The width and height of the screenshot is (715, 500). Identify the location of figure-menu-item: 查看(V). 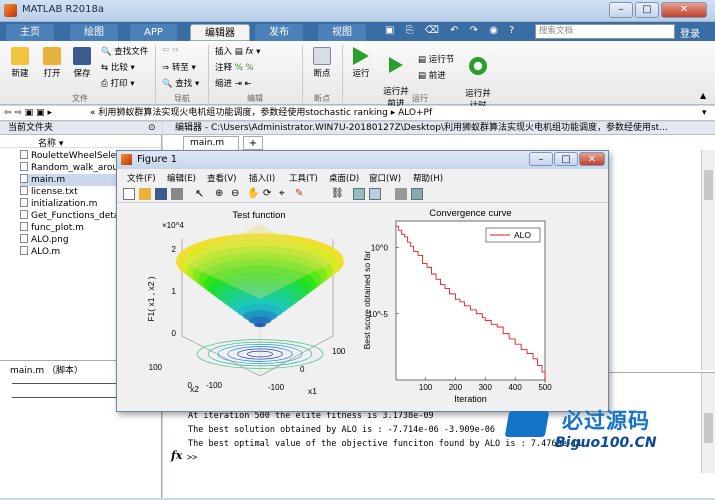
(221, 178).